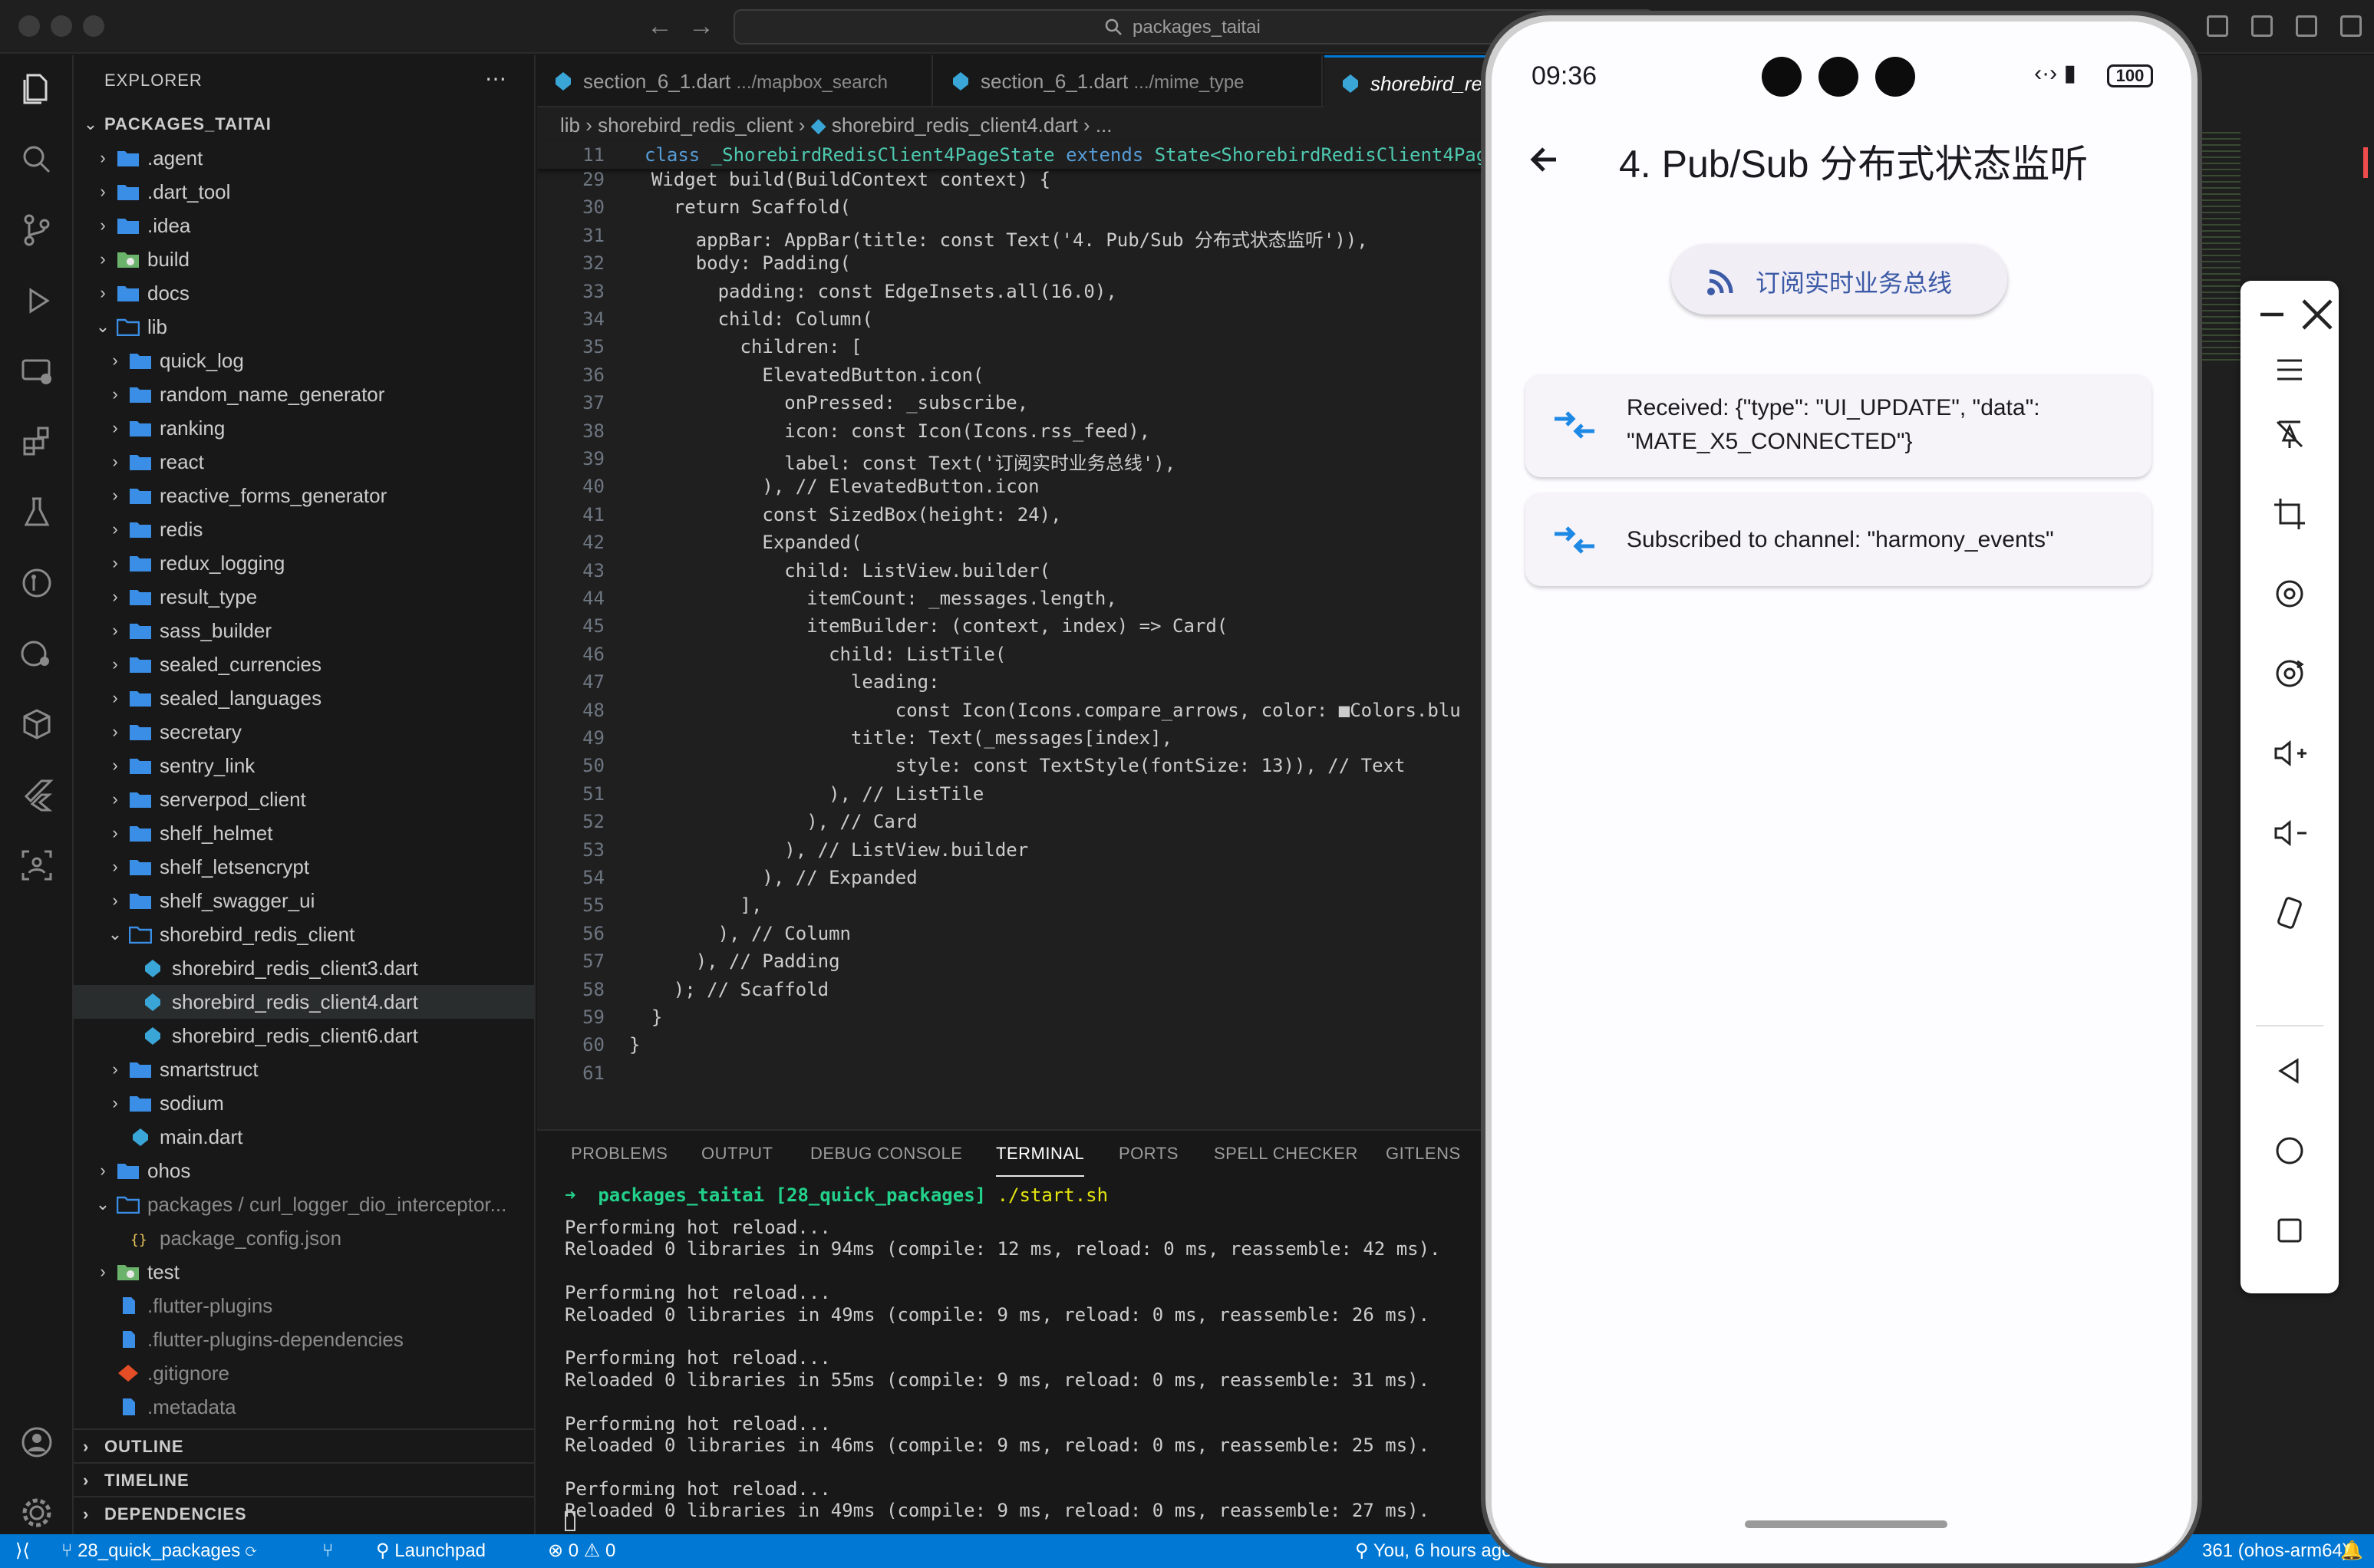 The image size is (2374, 1568). I want to click on minimize-icon, so click(2267, 307).